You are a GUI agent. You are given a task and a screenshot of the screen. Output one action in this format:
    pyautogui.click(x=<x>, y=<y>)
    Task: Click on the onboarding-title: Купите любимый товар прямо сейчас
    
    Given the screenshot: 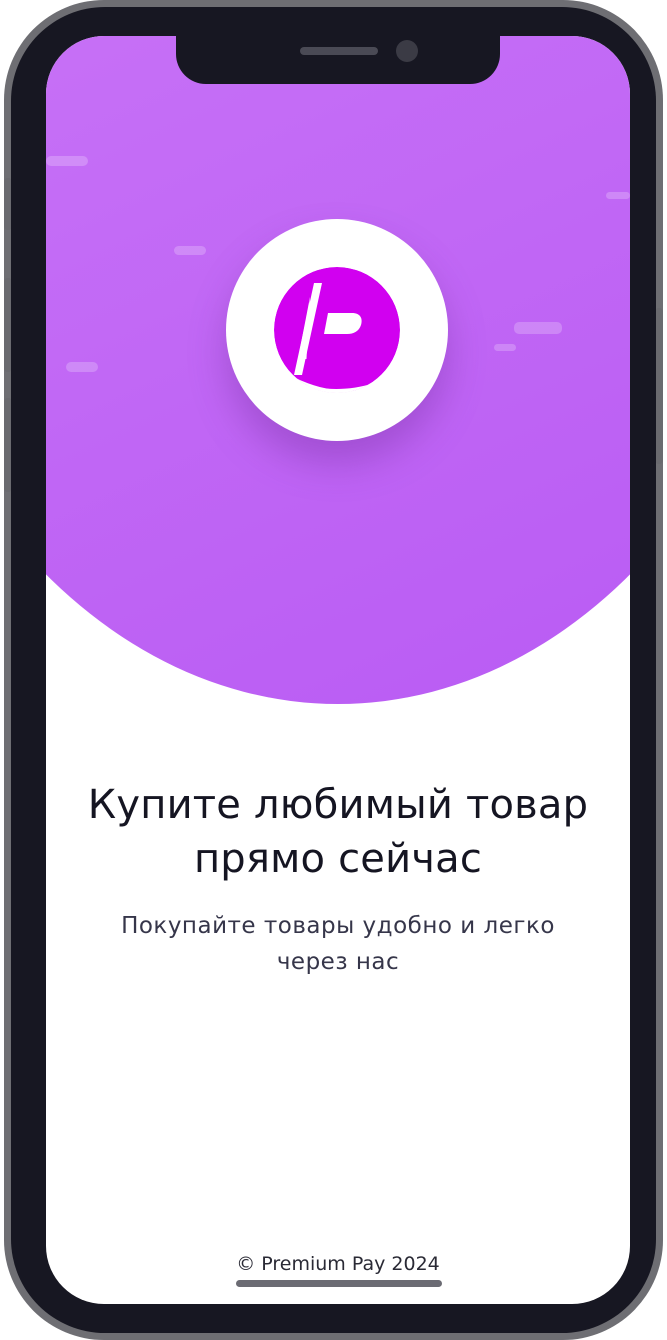 What is the action you would take?
    pyautogui.click(x=338, y=832)
    